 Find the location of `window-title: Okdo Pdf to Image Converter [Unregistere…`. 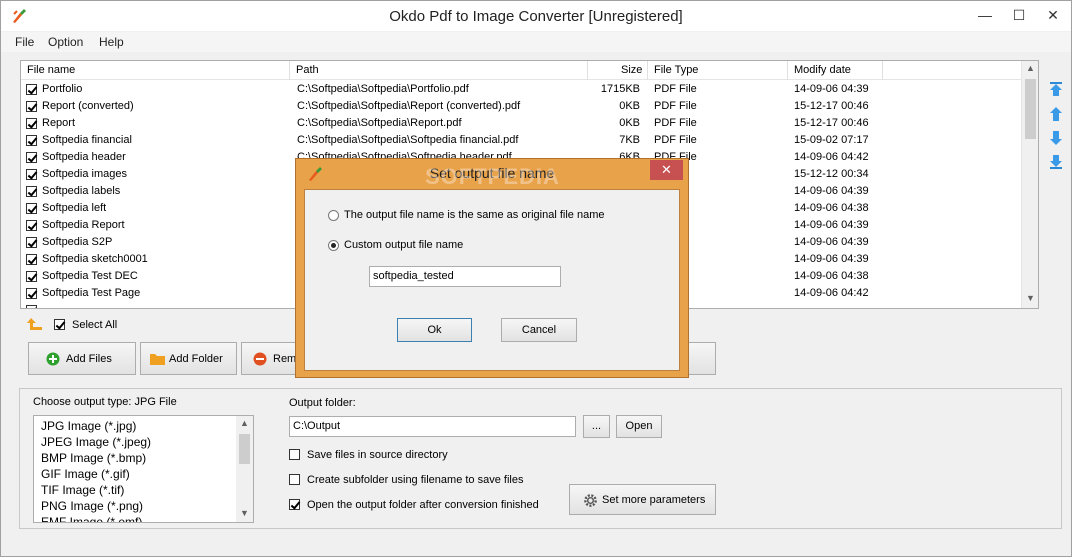

window-title: Okdo Pdf to Image Converter [Unregistere… is located at coordinates (536, 16).